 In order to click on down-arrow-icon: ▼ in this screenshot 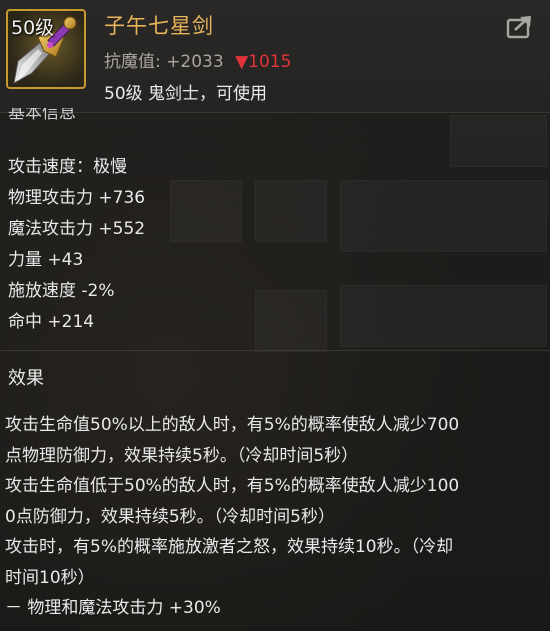, I will do `click(242, 62)`.